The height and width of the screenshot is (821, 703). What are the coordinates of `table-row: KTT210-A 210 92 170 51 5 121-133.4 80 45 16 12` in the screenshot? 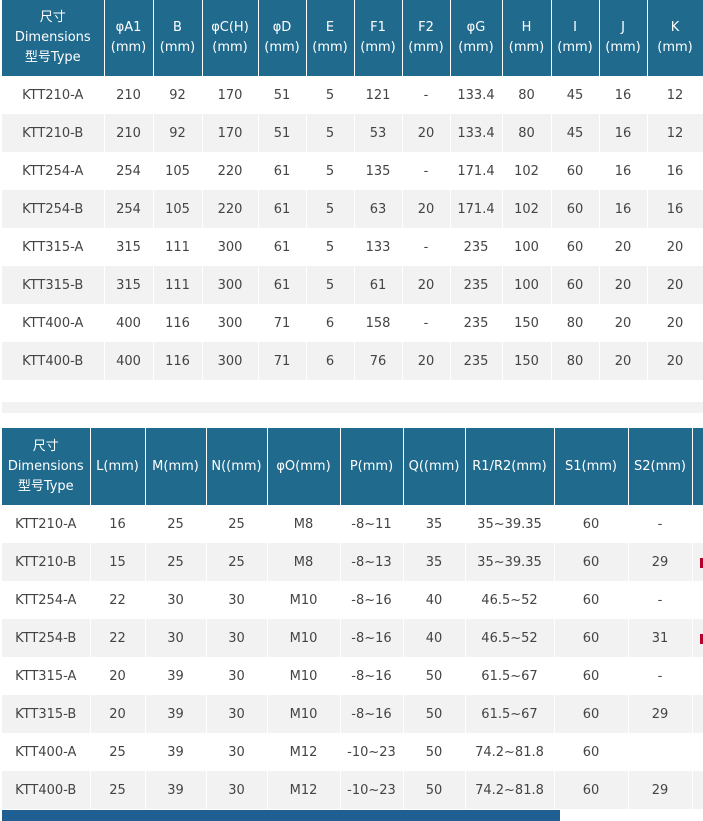 It's located at (352, 95).